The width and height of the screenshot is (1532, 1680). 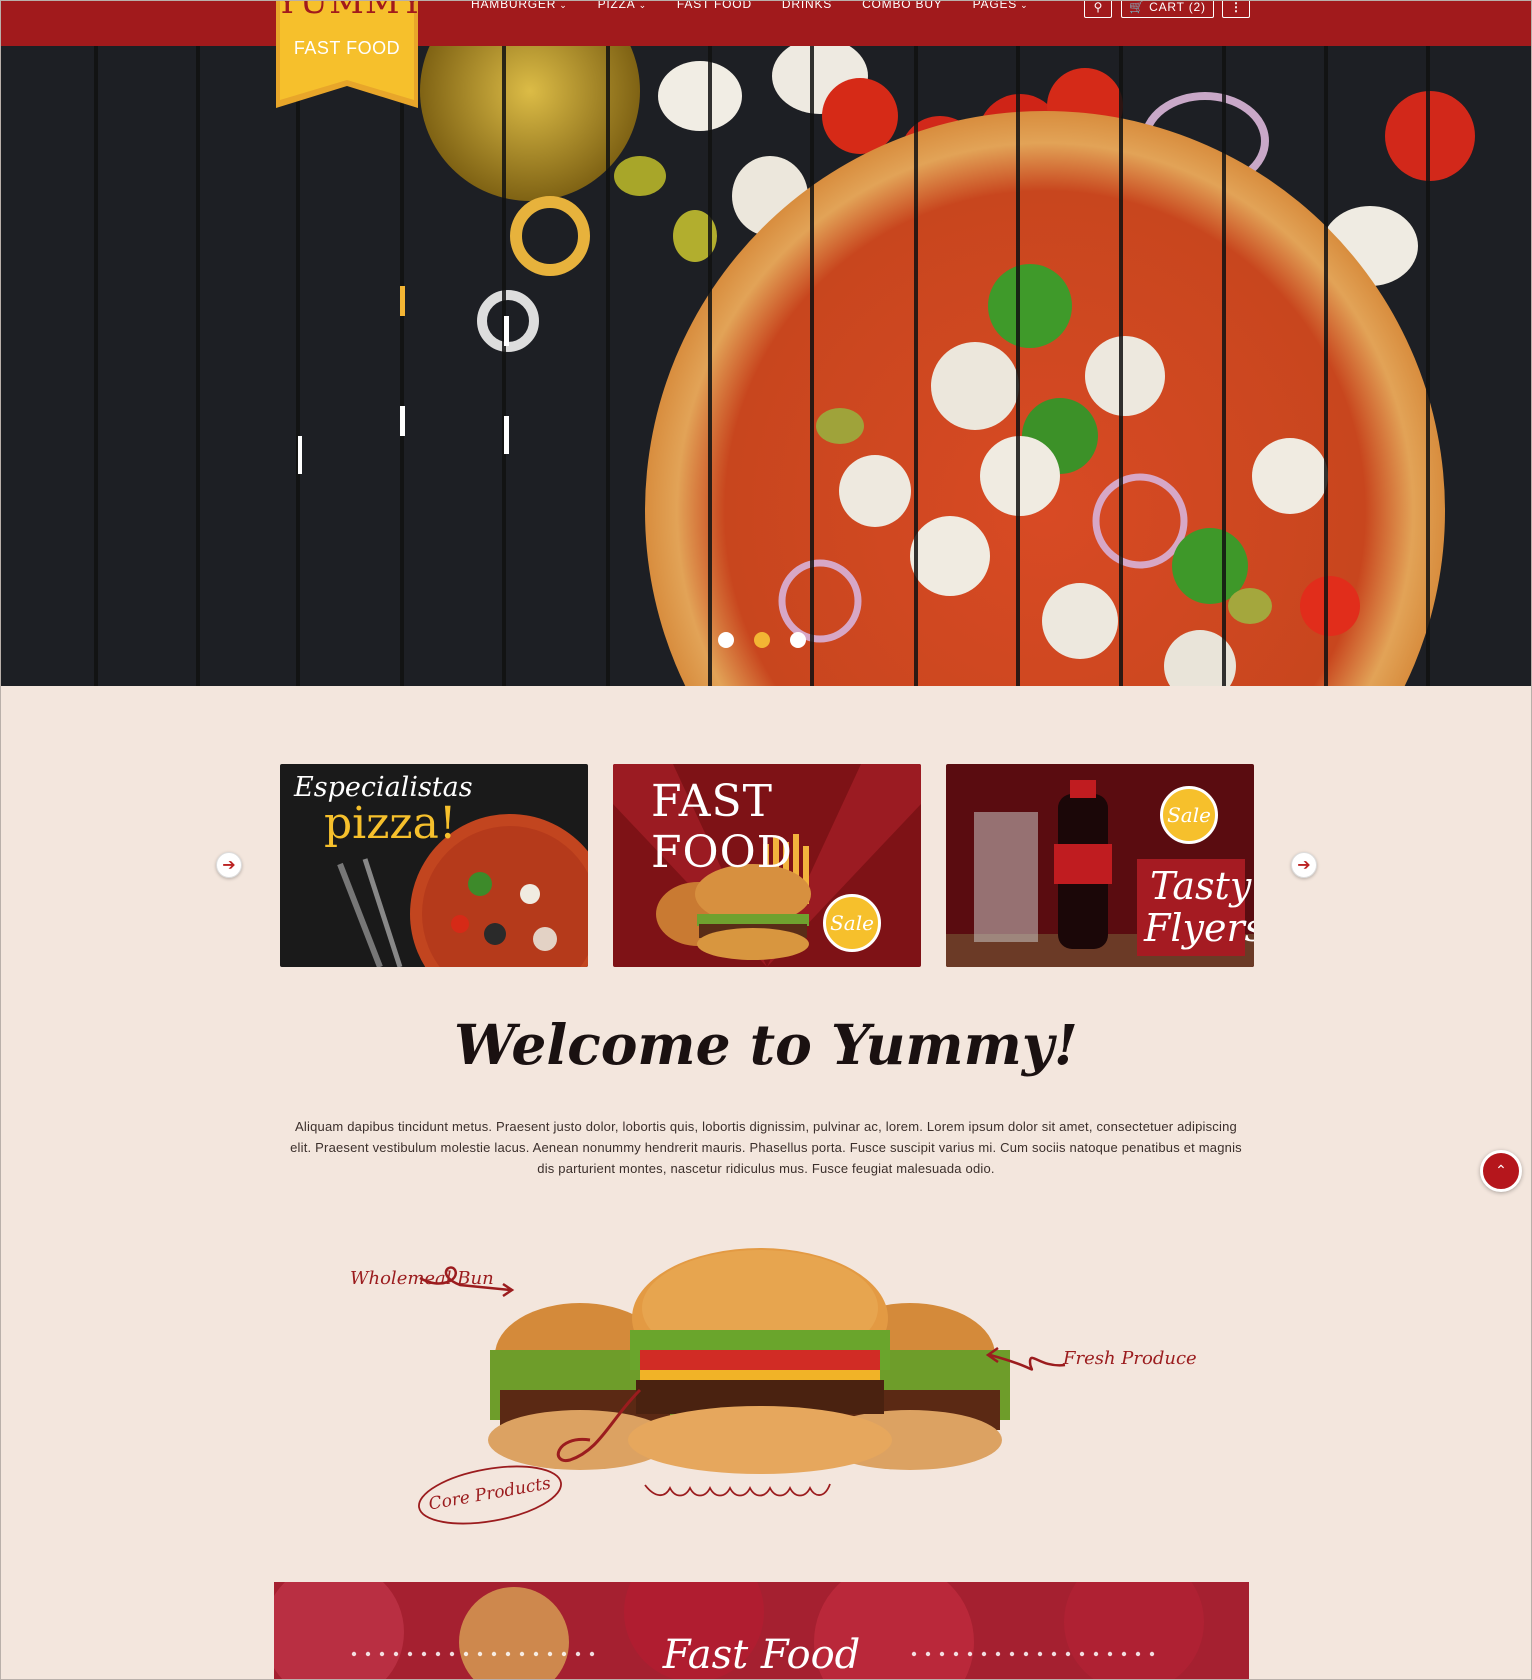 I want to click on arrow-left-icon: ➔, so click(x=229, y=865).